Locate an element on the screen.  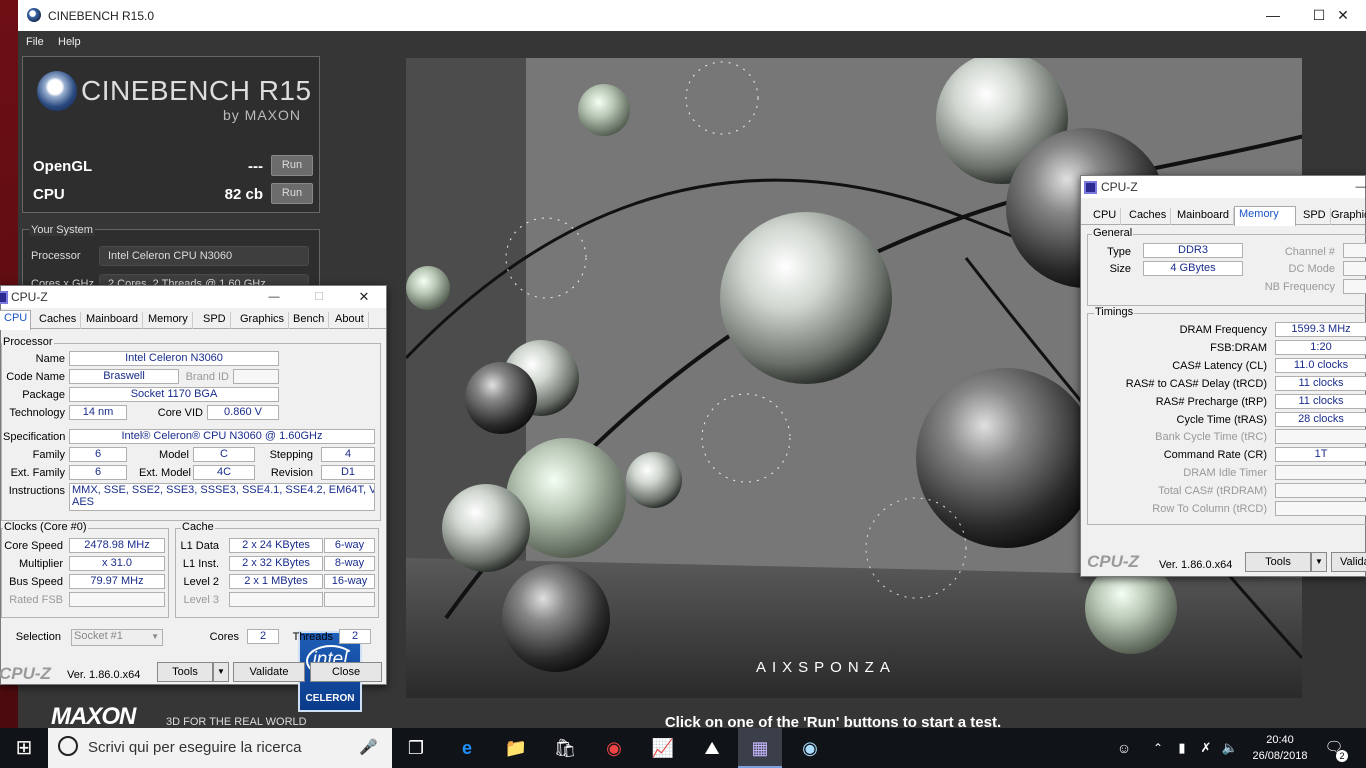
close-app-button: Close is located at coordinates (346, 672).